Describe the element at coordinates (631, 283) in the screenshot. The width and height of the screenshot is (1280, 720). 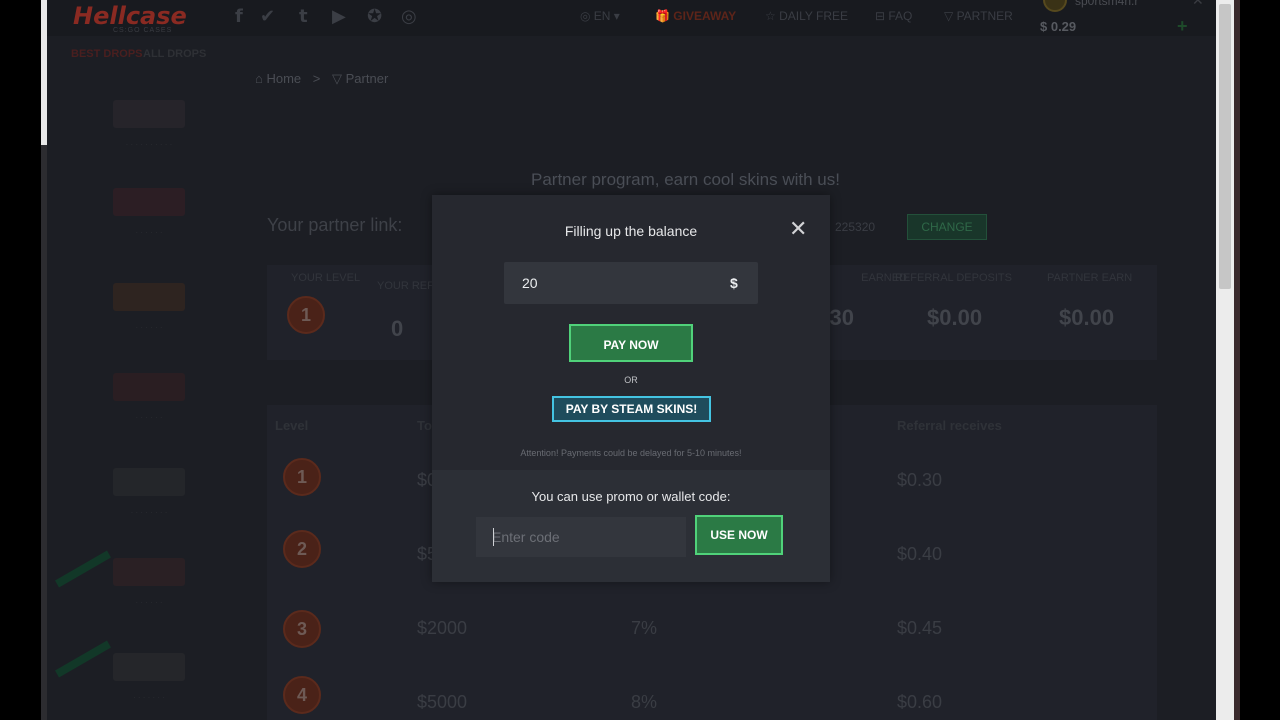
I see `amount-field: 20 $` at that location.